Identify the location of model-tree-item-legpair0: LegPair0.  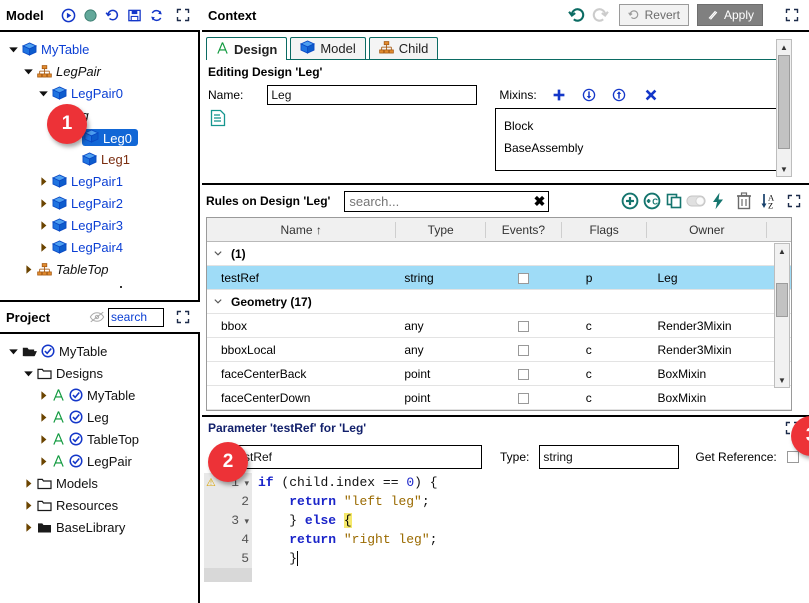
(99, 93).